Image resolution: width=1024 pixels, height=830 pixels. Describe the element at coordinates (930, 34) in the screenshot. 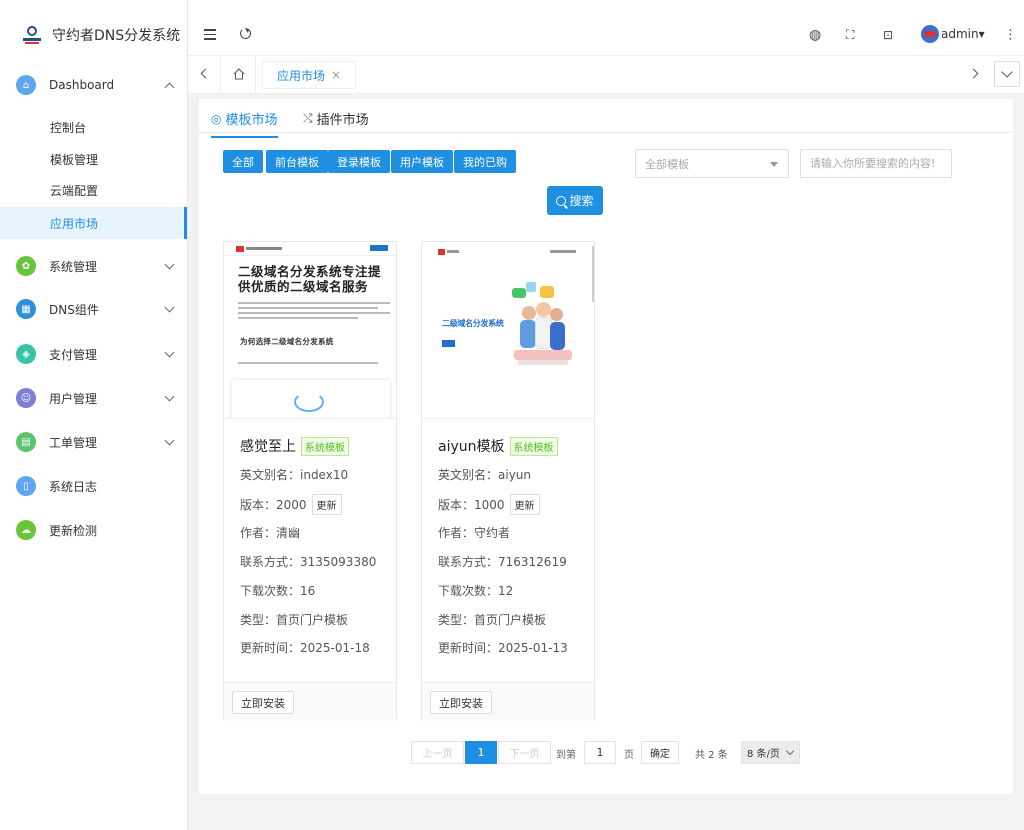

I see `avatar` at that location.